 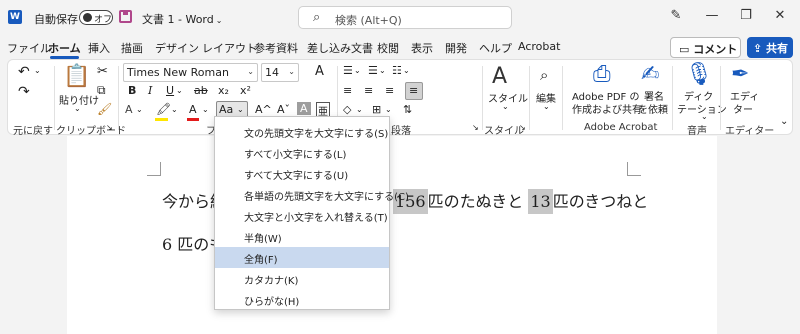 I want to click on highlight-color-bar, so click(x=161, y=119).